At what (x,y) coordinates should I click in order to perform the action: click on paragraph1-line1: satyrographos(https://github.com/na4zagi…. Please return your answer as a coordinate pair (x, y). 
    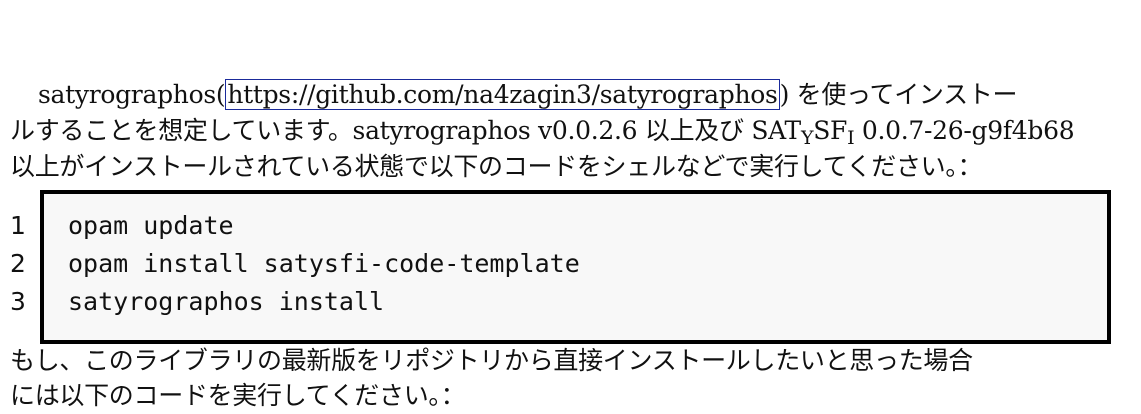
    Looking at the image, I should click on (528, 94).